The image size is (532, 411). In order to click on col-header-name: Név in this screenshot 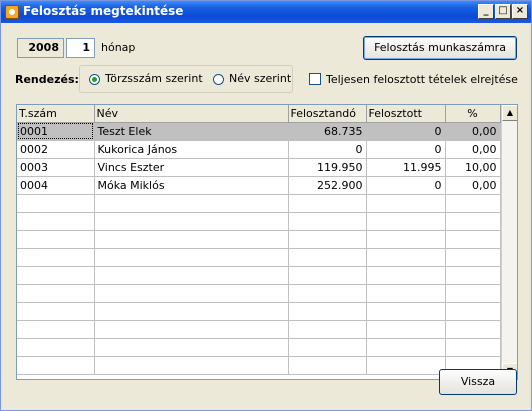, I will do `click(191, 114)`.